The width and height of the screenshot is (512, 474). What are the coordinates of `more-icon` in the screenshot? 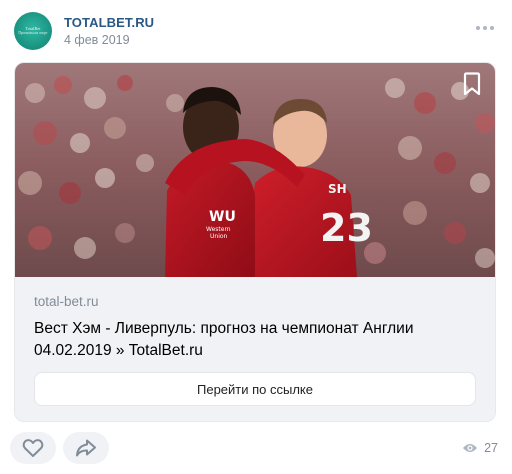 It's located at (485, 28).